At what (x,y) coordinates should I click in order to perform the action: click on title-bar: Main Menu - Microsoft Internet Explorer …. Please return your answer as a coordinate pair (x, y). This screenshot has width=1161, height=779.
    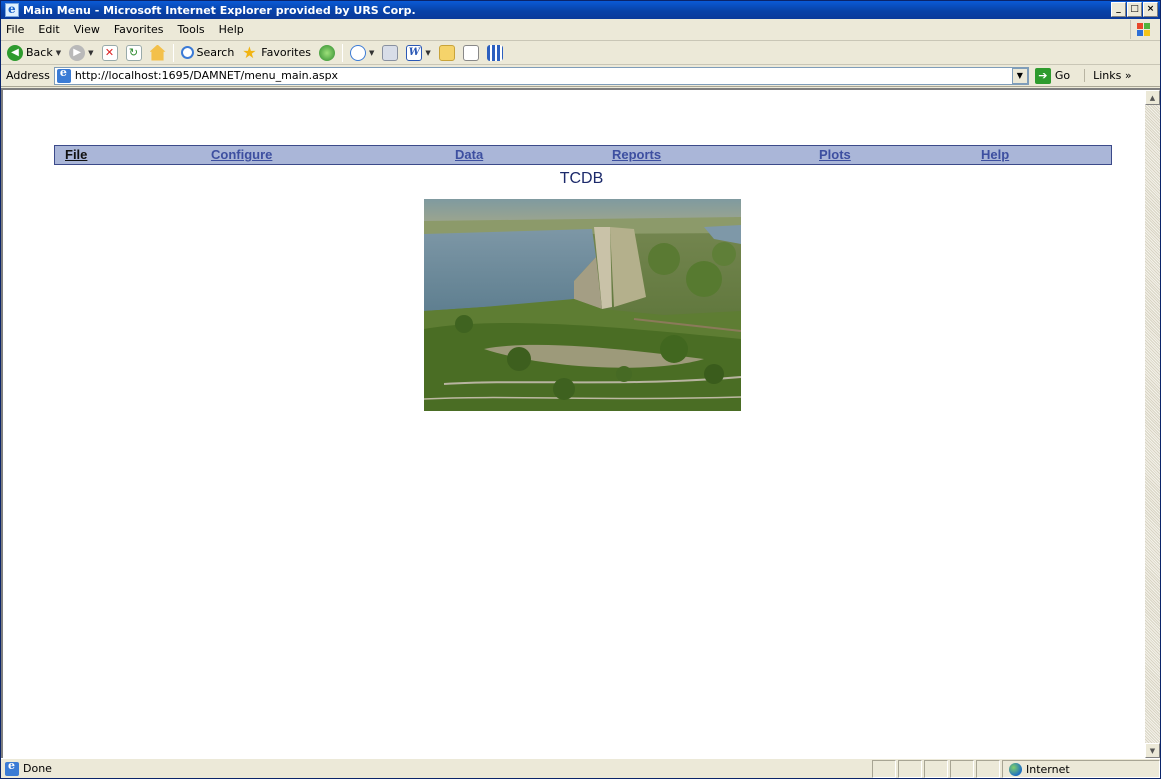
    Looking at the image, I should click on (580, 10).